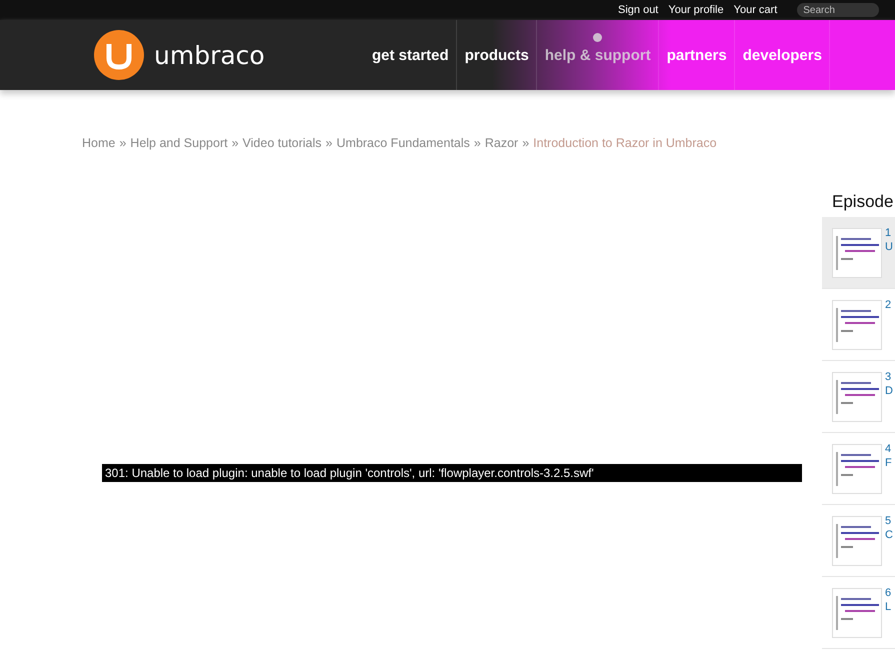  Describe the element at coordinates (99, 143) in the screenshot. I see `breadcrumb-link: Home` at that location.